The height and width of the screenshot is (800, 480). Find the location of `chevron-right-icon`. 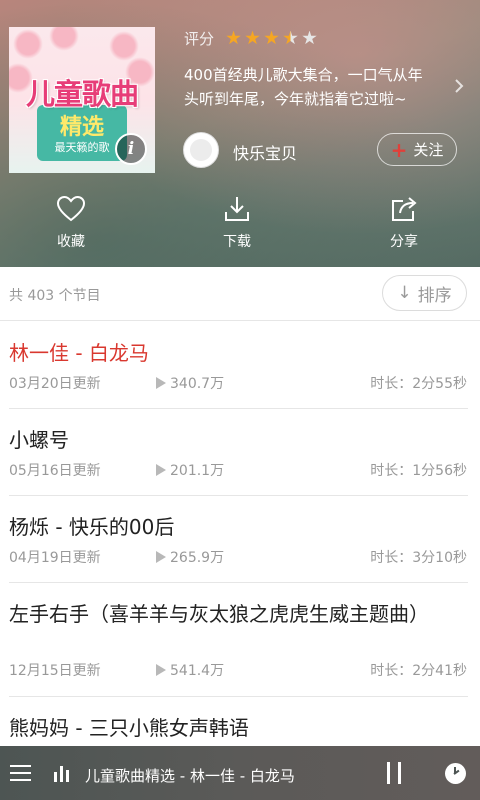

chevron-right-icon is located at coordinates (459, 86).